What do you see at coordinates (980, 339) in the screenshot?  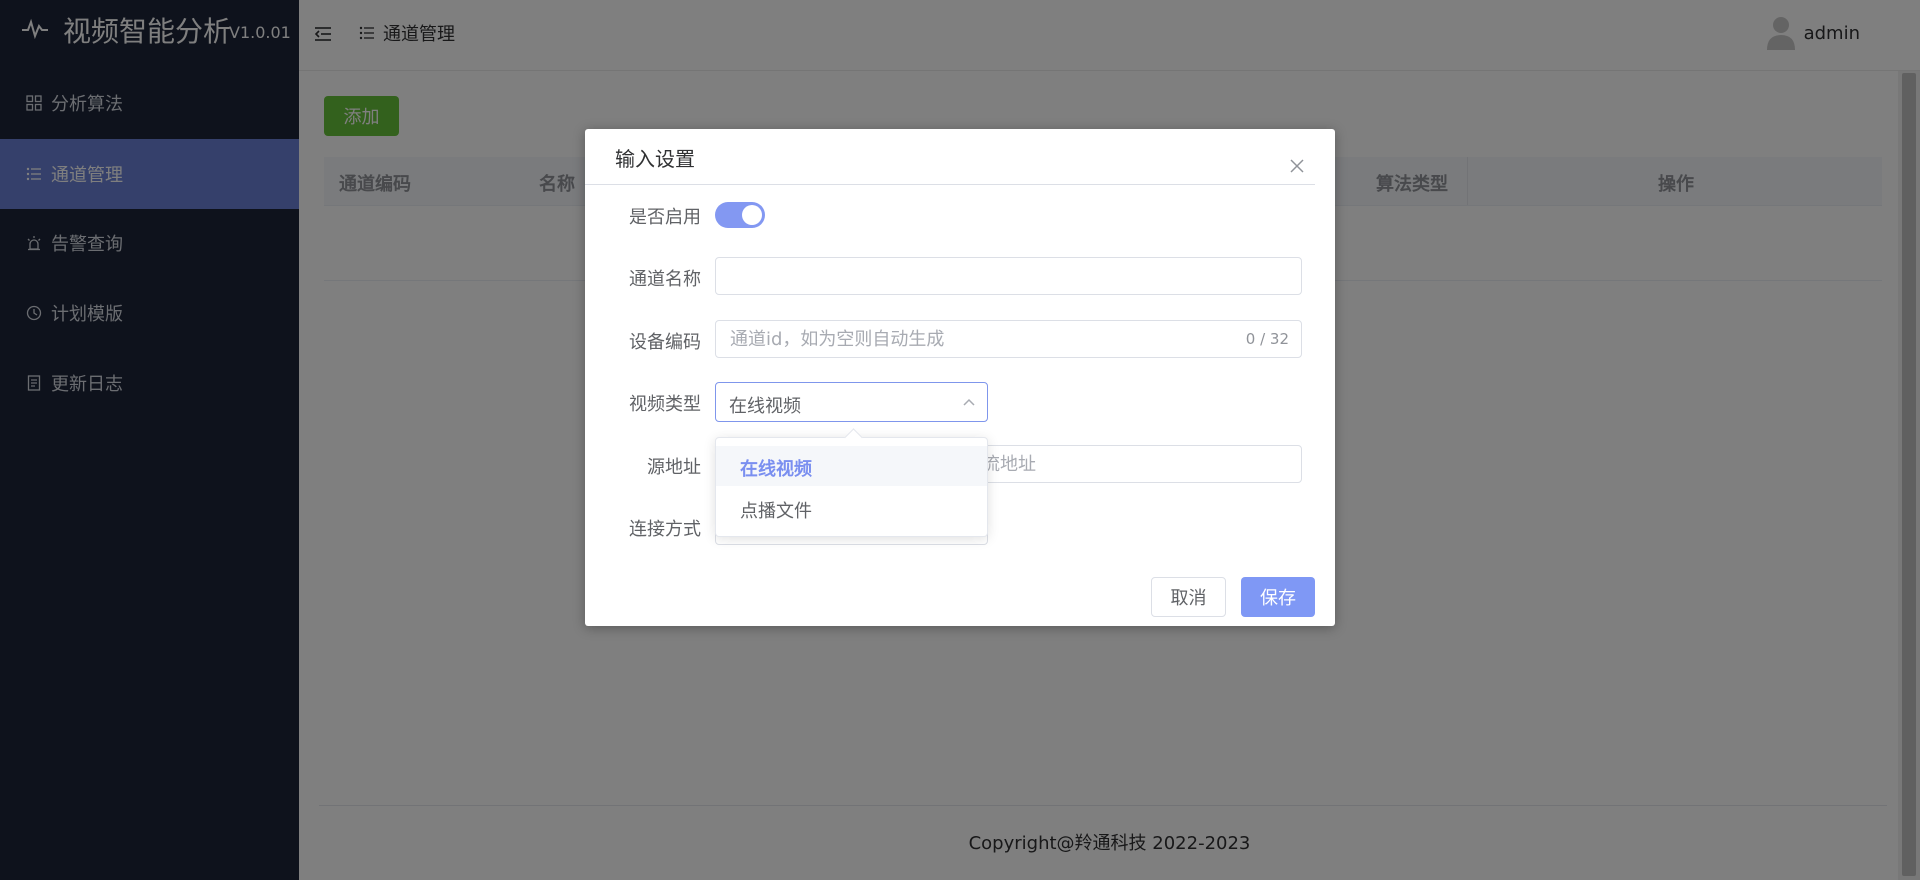 I see `device-code-input` at bounding box center [980, 339].